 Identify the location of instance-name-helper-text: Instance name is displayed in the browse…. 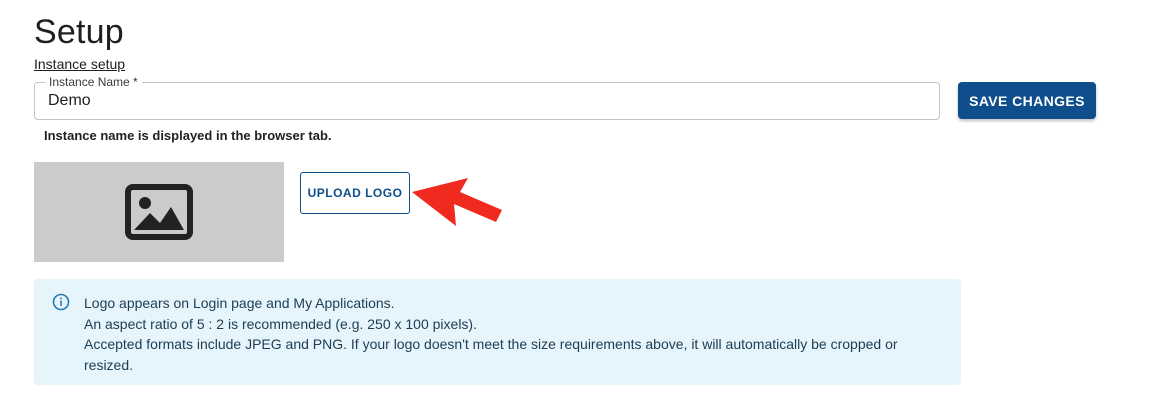
(188, 135).